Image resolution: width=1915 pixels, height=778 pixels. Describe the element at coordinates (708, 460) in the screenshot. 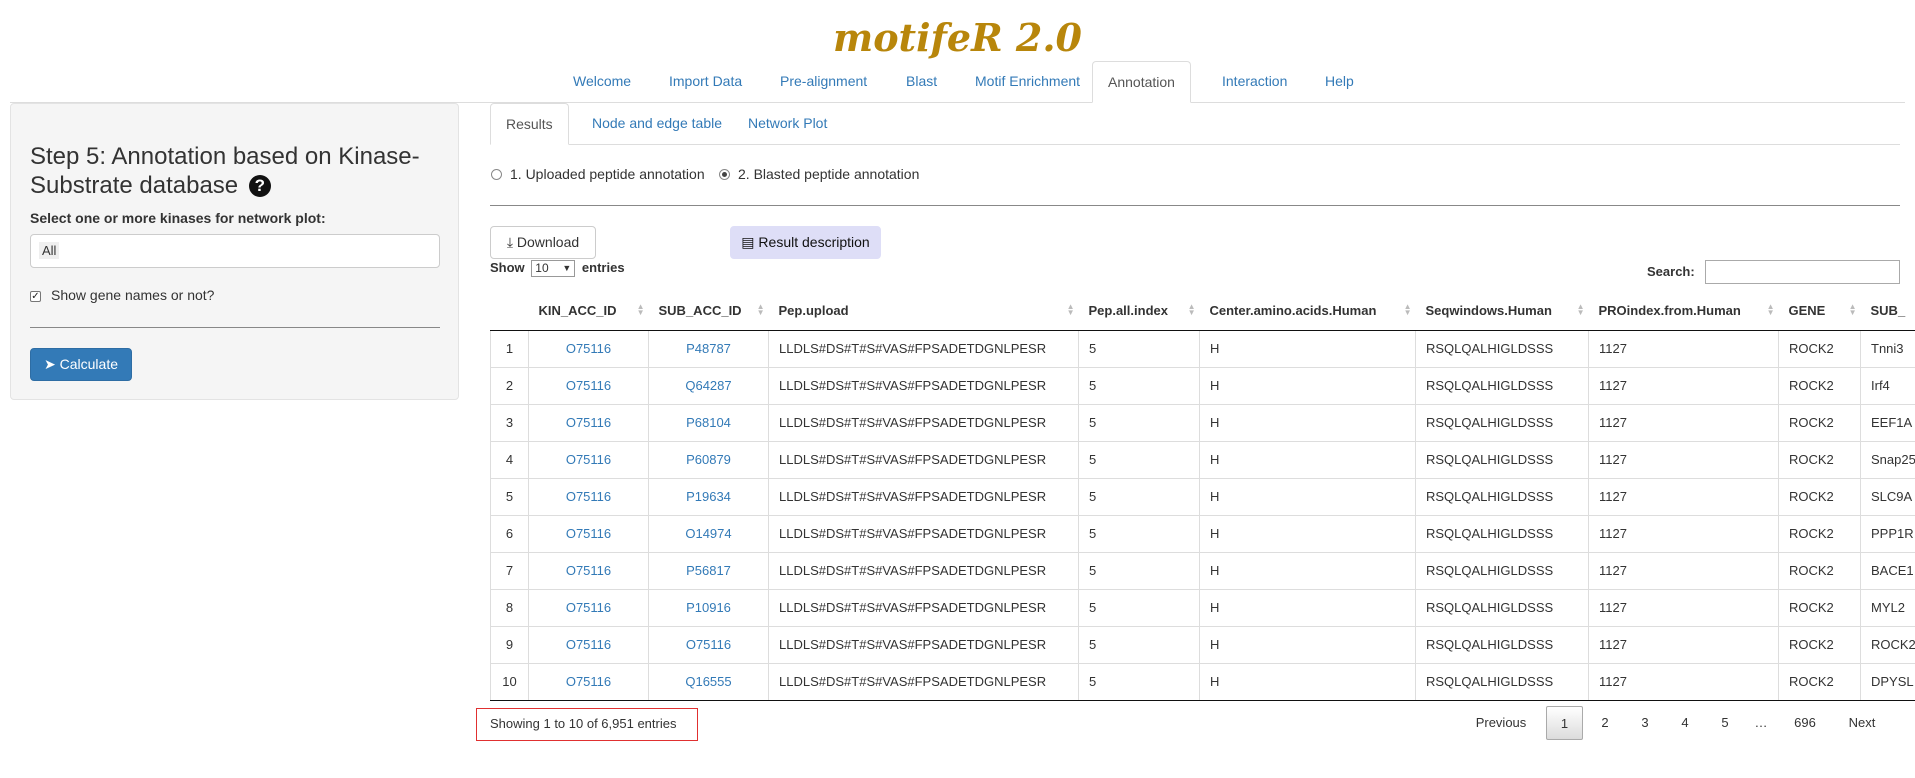

I see `cell-sub-acc-id: P60879` at that location.